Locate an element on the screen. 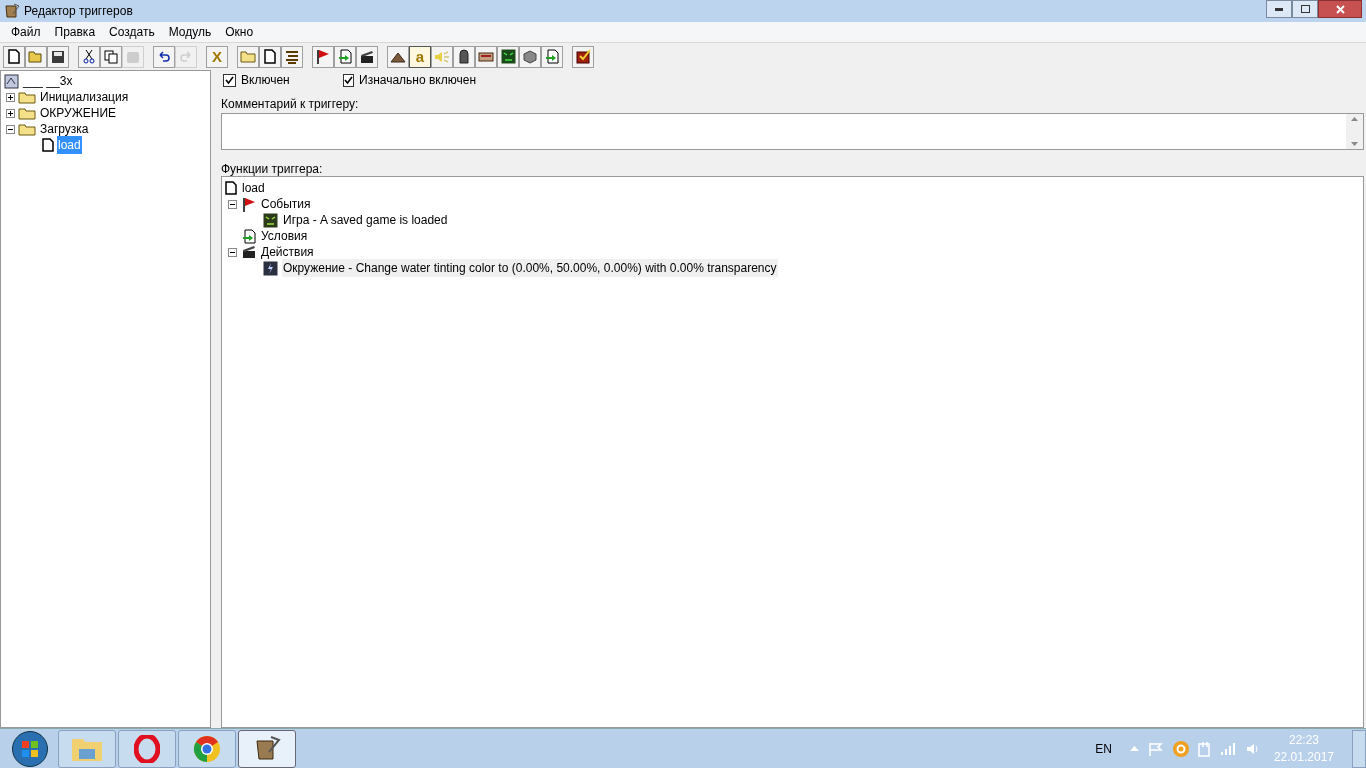 This screenshot has width=1366, height=768. tree-item: Загрузка is located at coordinates (64, 129).